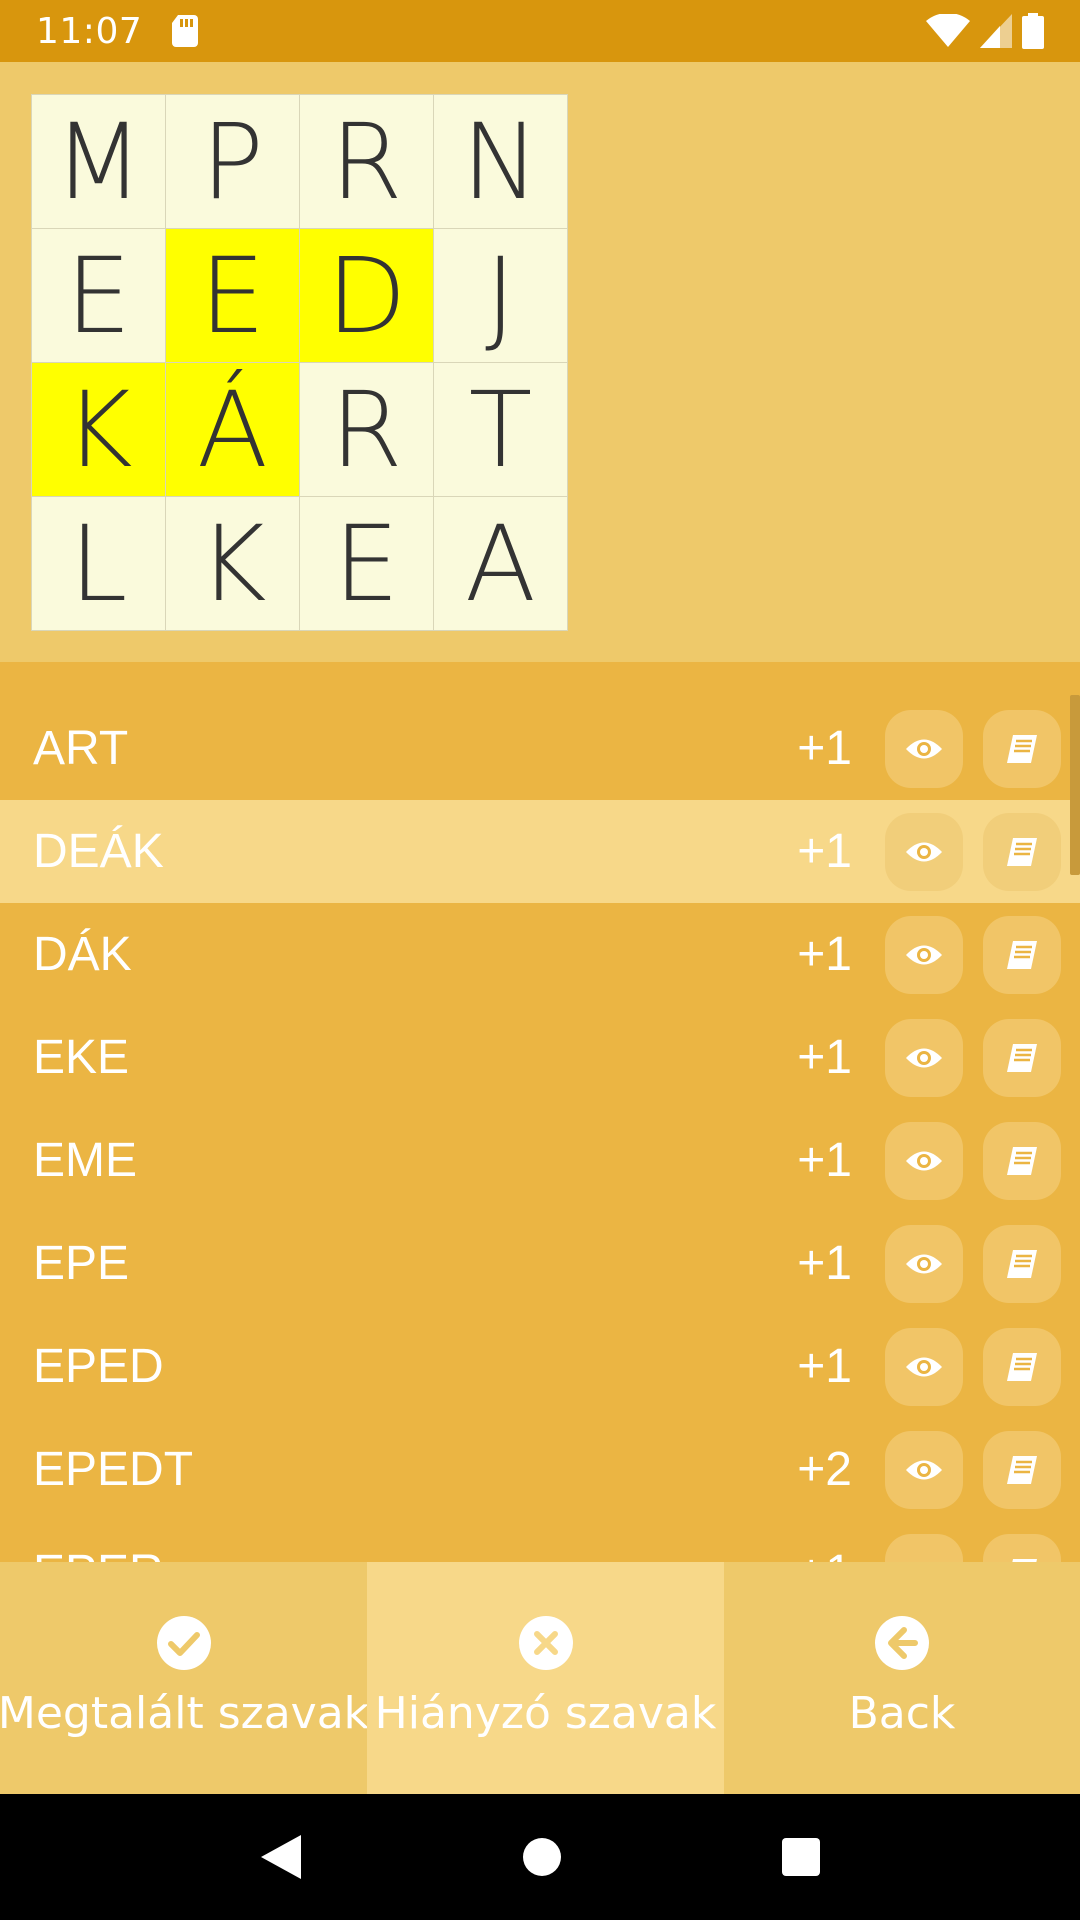 This screenshot has width=1080, height=1920. I want to click on signal-icon, so click(996, 31).